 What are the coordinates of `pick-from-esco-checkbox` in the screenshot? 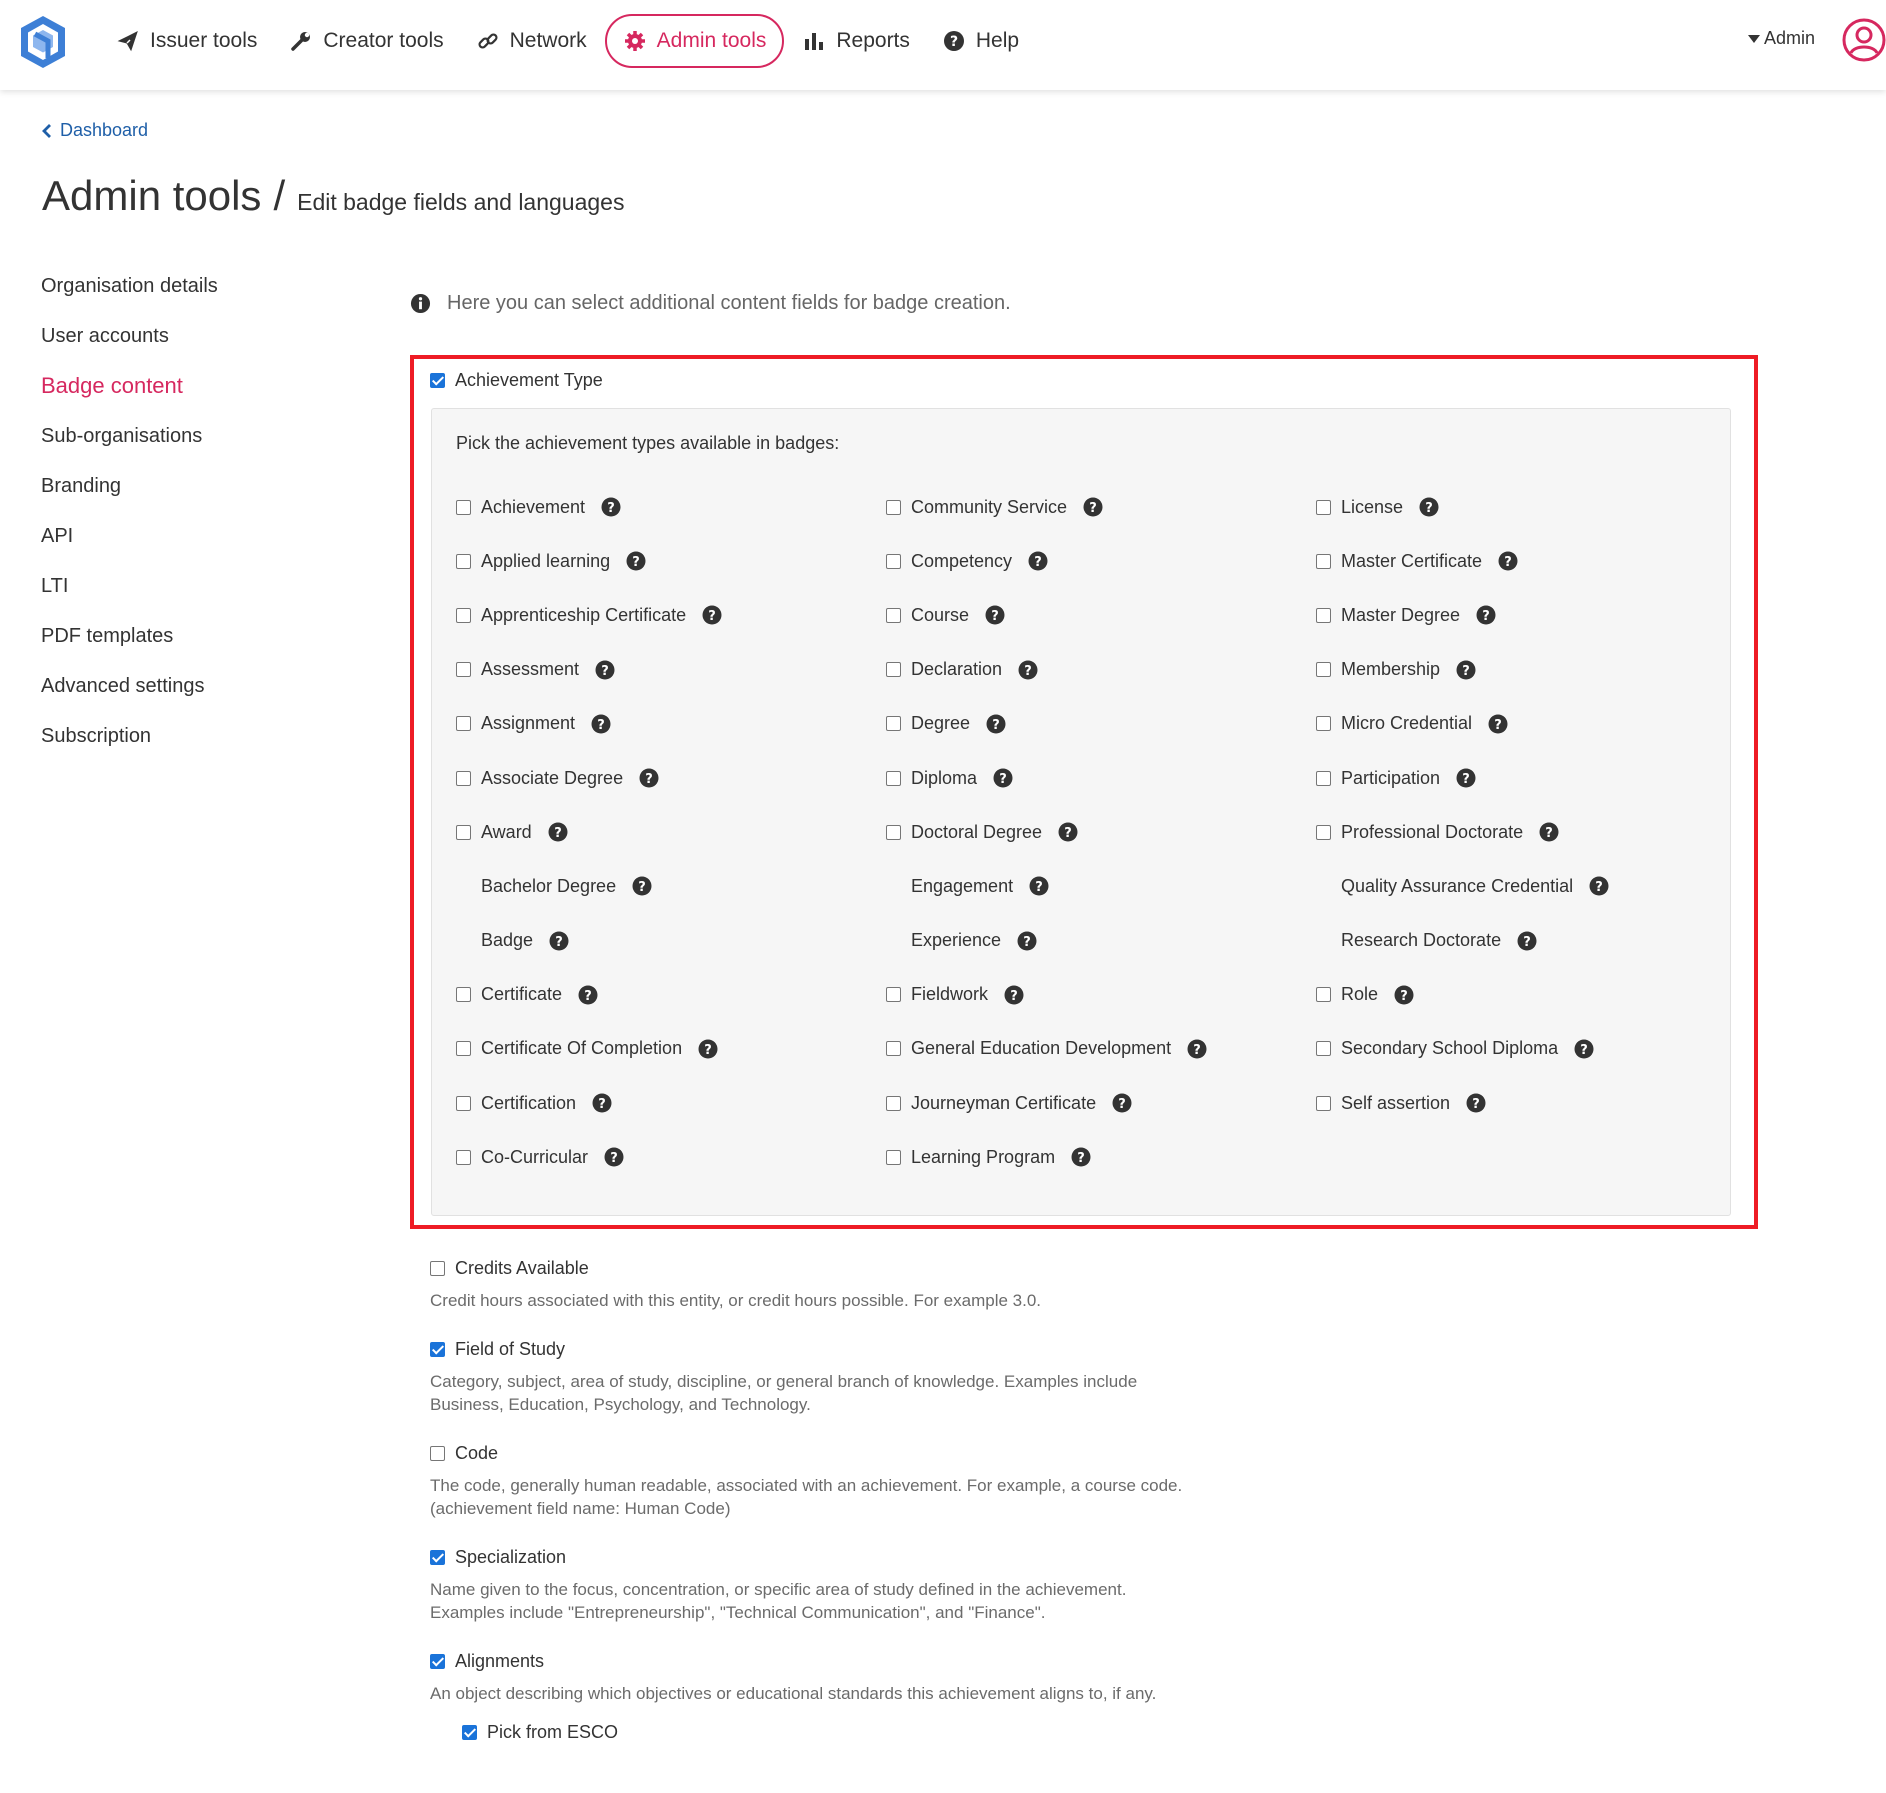 It's located at (469, 1732).